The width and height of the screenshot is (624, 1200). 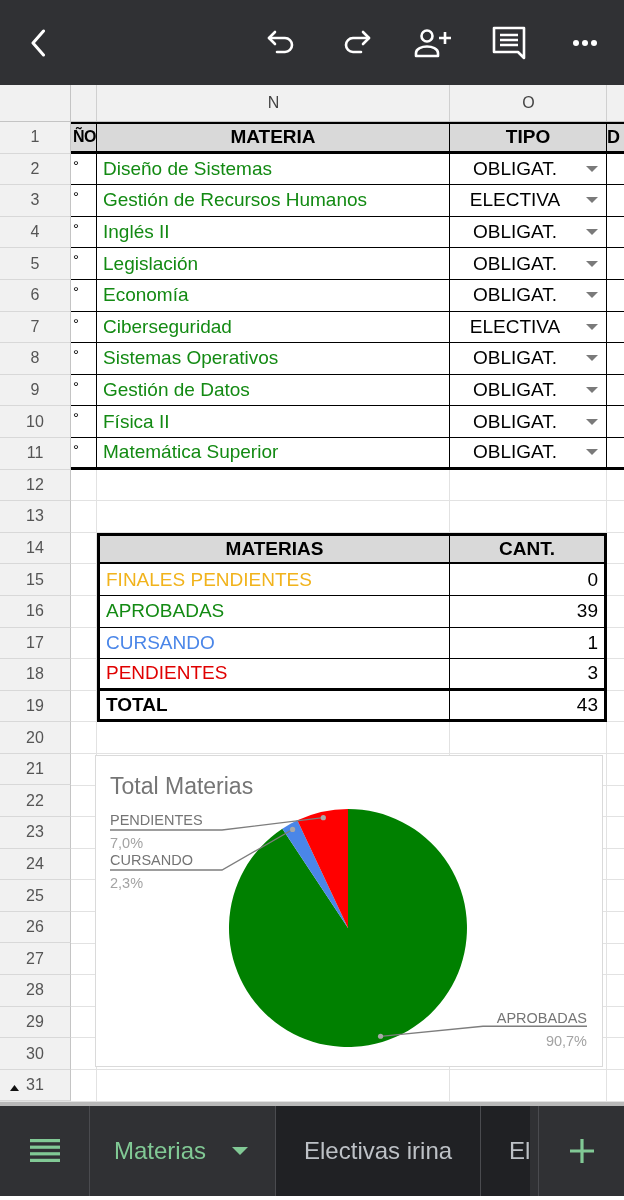 I want to click on comment-icon, so click(x=509, y=42).